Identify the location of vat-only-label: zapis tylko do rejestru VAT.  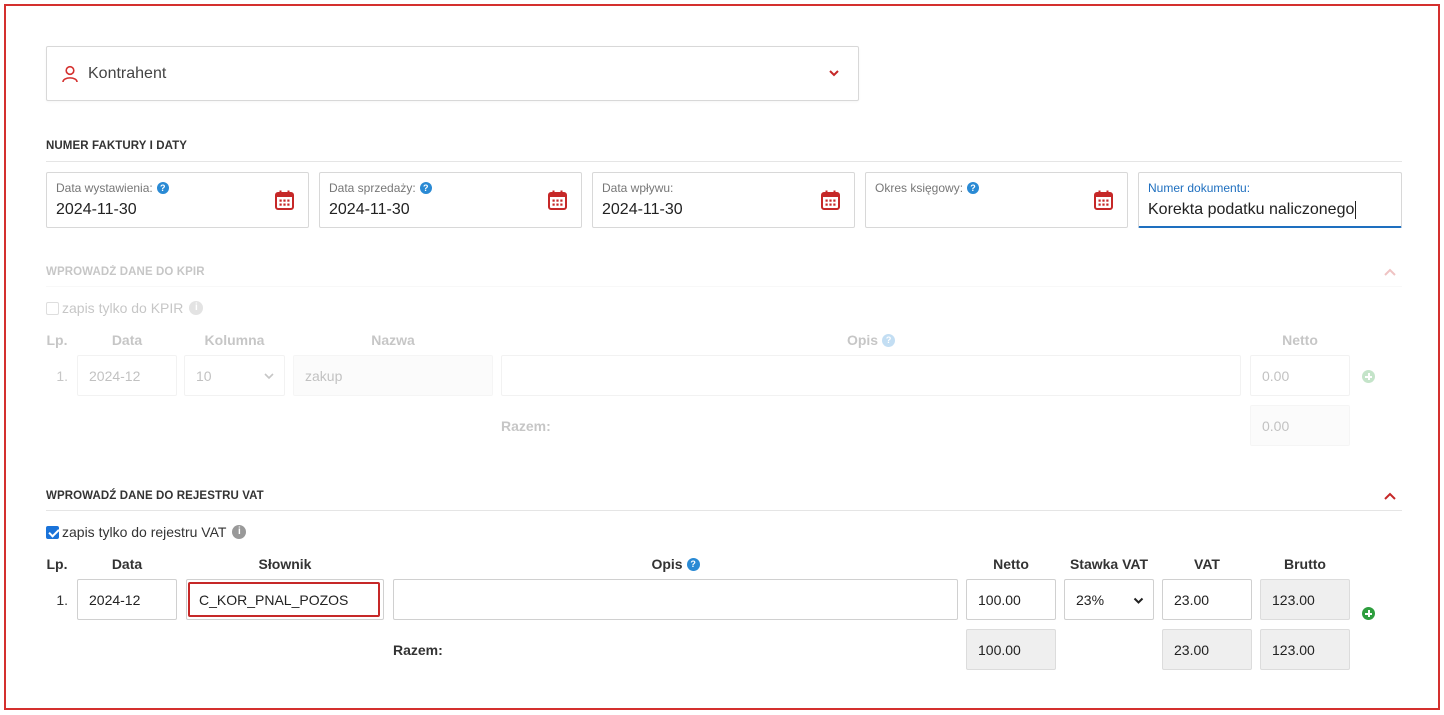
(144, 532).